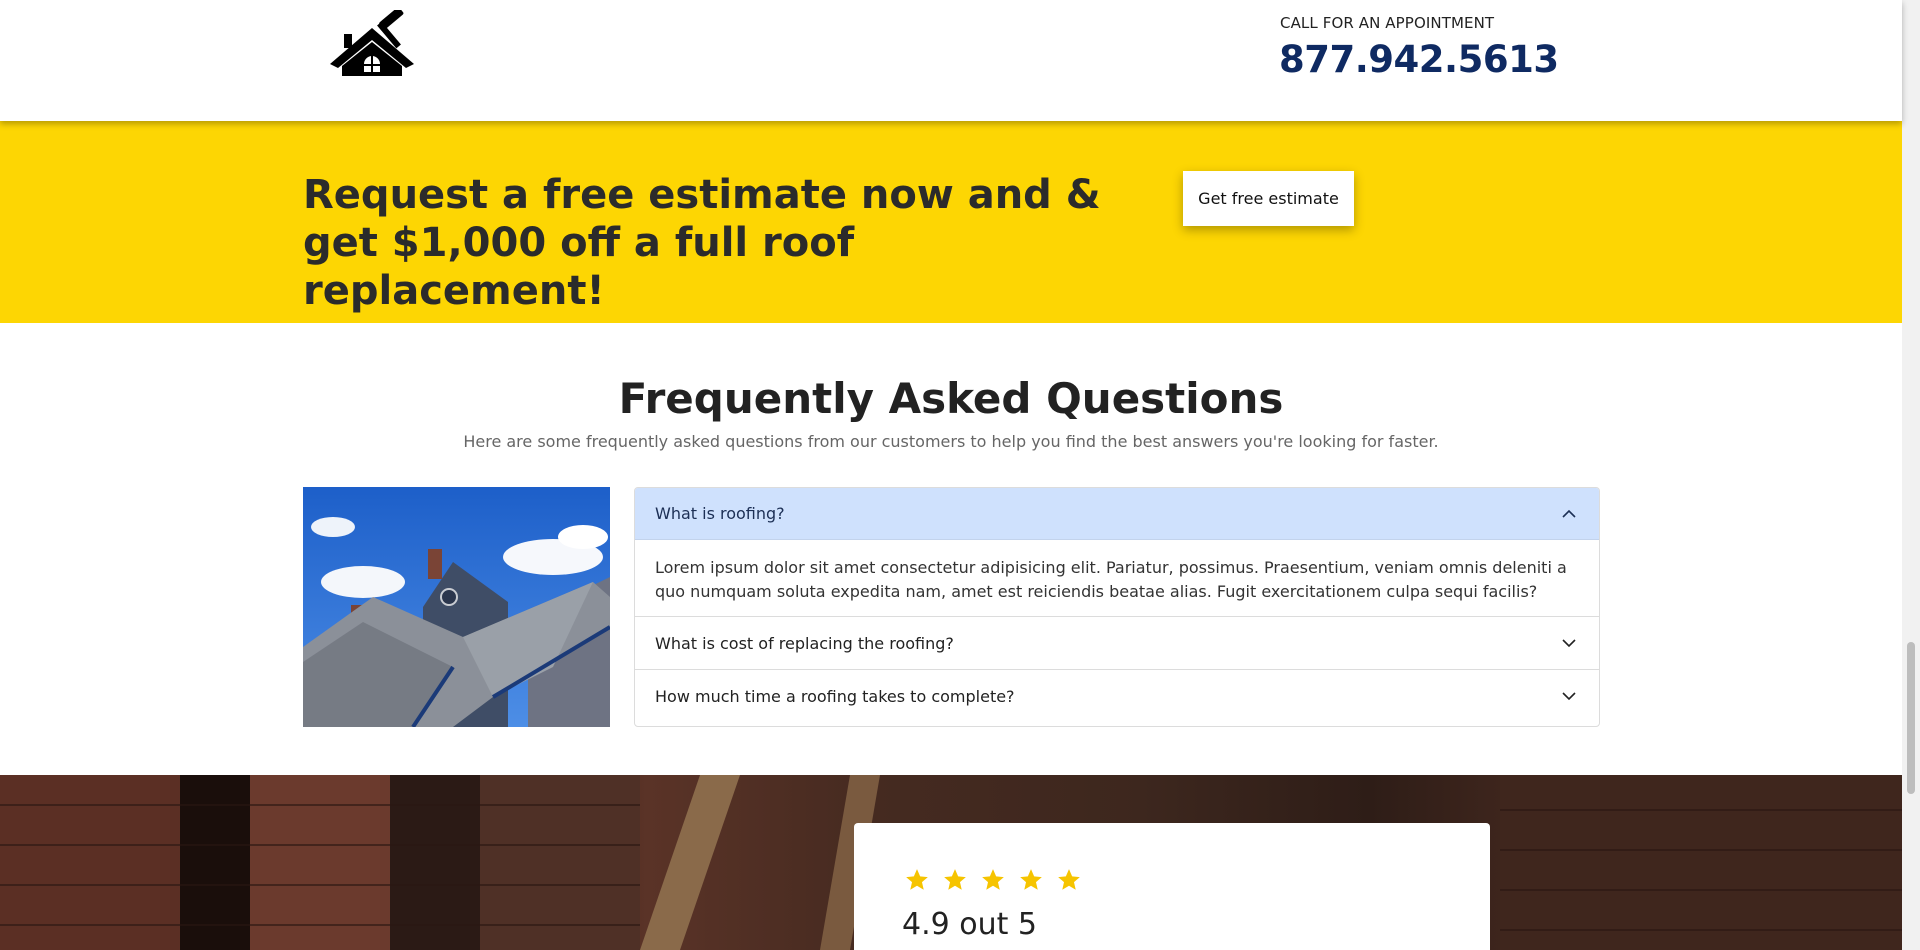 The height and width of the screenshot is (950, 1920). What do you see at coordinates (1117, 514) in the screenshot?
I see `faq-question-what-is-roofing: What is roofing?` at bounding box center [1117, 514].